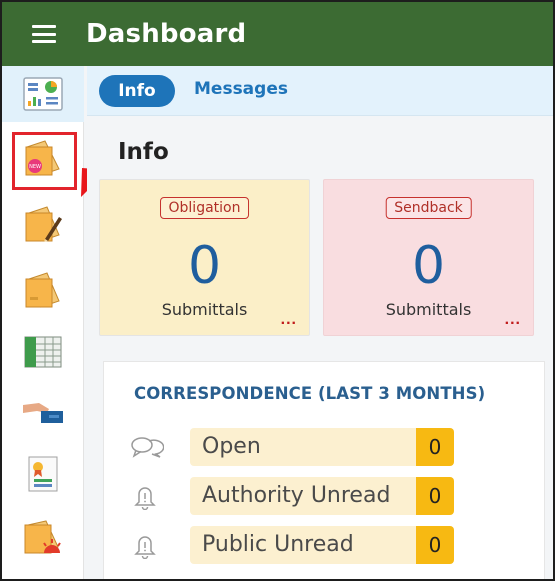  I want to click on sidebar-item-dashboard, so click(43, 94).